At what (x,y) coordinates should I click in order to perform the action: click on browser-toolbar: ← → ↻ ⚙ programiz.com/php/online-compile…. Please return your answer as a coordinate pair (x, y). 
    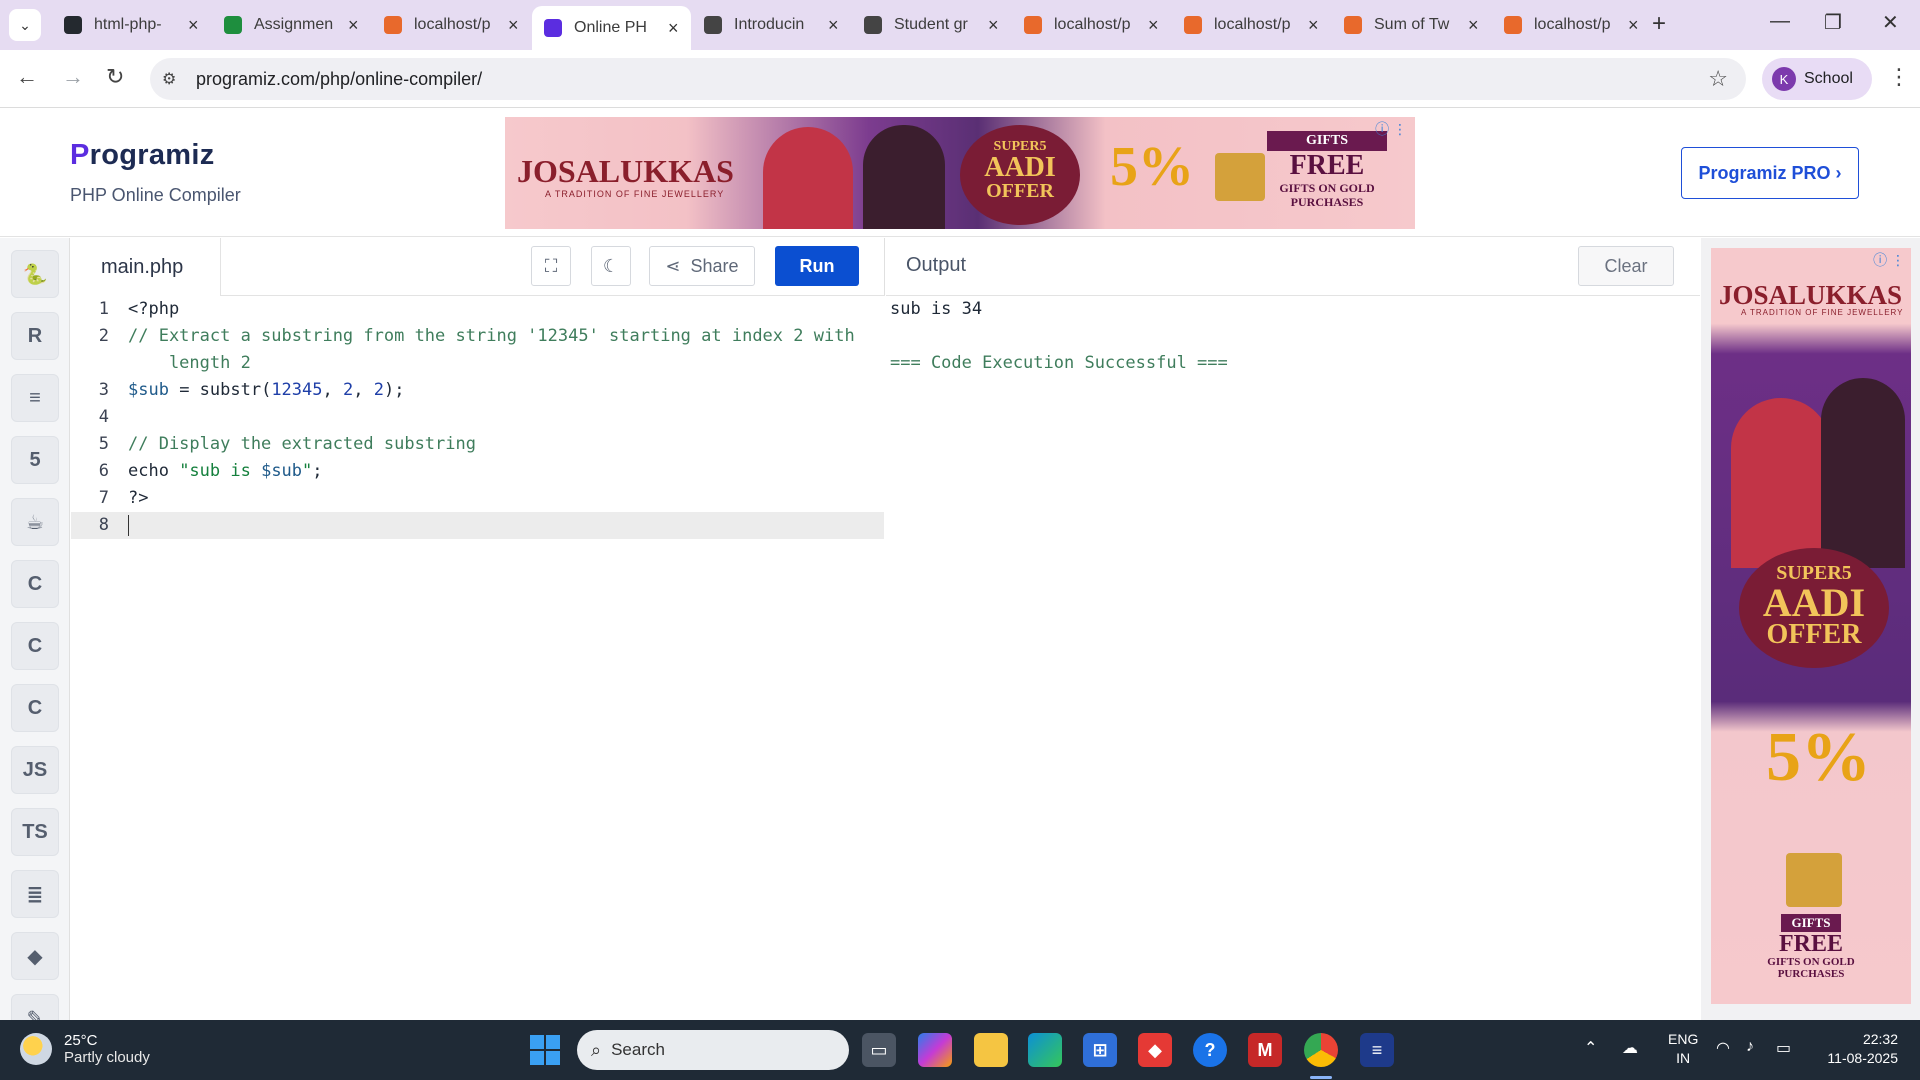
    Looking at the image, I should click on (960, 79).